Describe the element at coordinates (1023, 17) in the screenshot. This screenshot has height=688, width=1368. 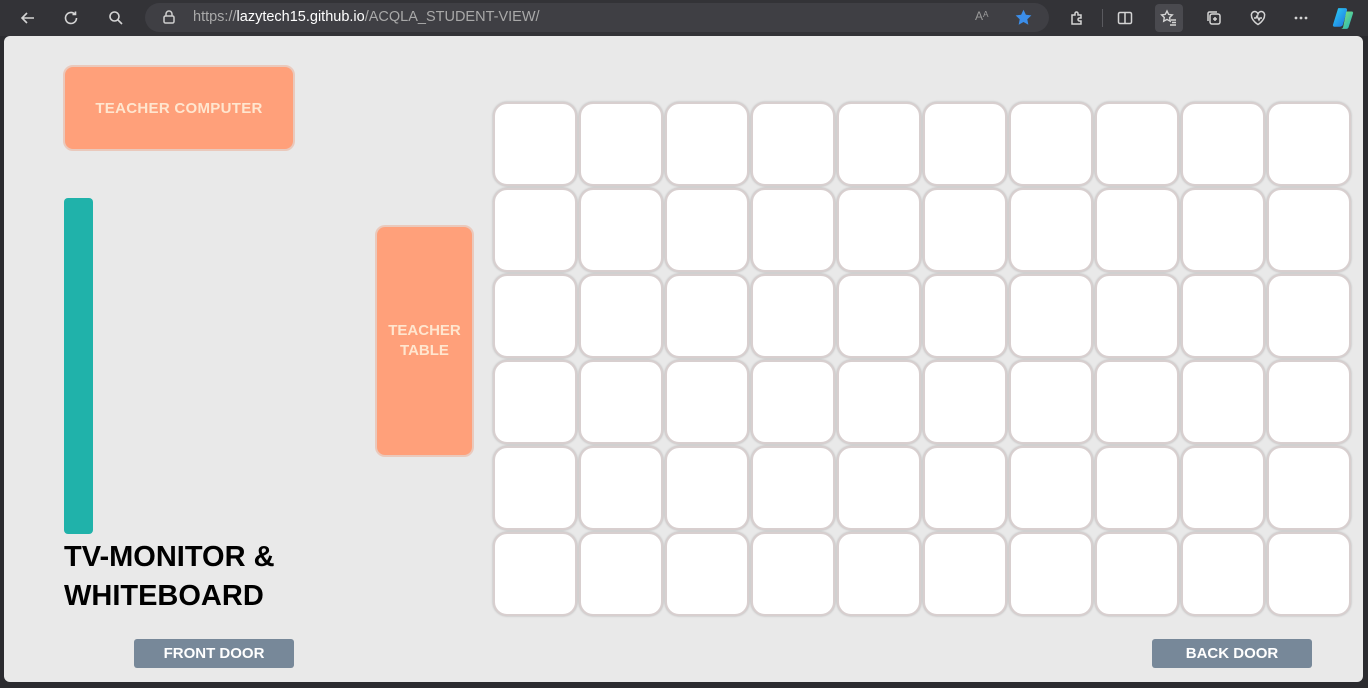
I see `favorite-star-icon` at that location.